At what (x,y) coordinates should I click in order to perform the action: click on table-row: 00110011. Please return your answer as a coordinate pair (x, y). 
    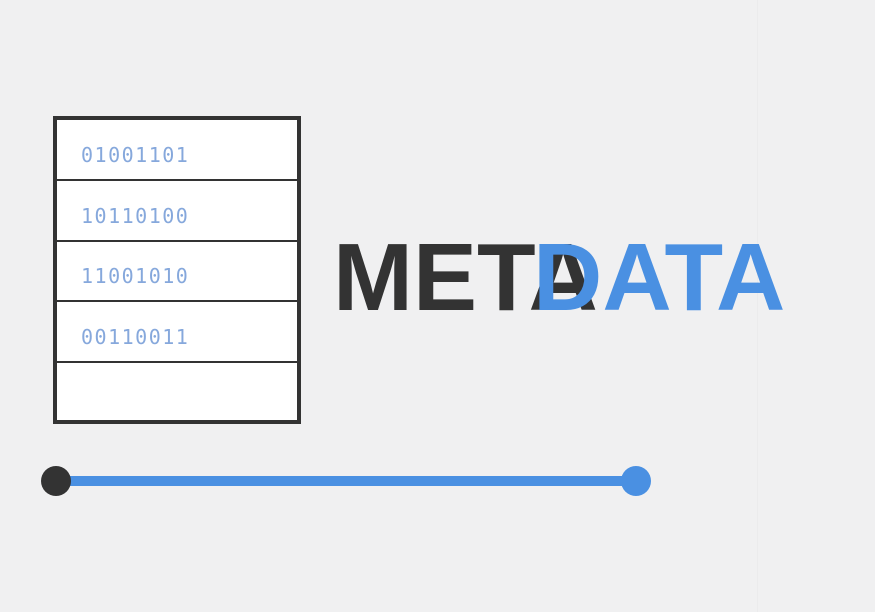
    Looking at the image, I should click on (177, 332).